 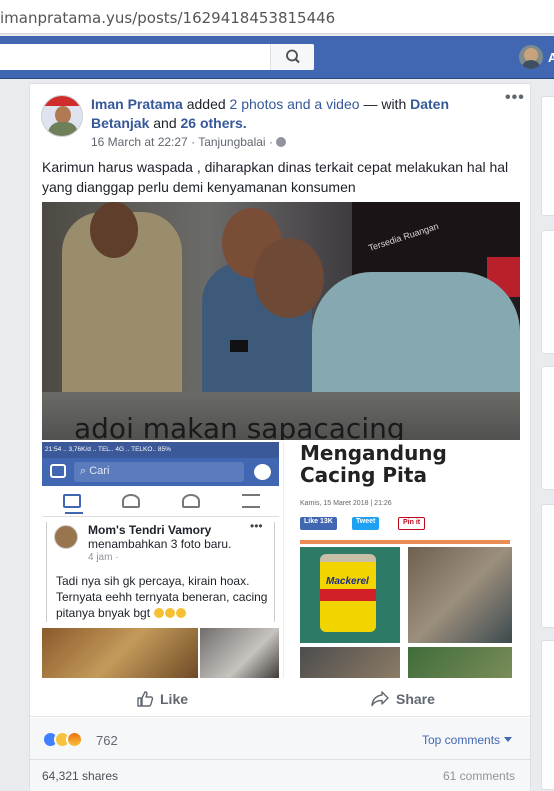 What do you see at coordinates (137, 104) in the screenshot?
I see `author-name-link: Iman Pratama` at bounding box center [137, 104].